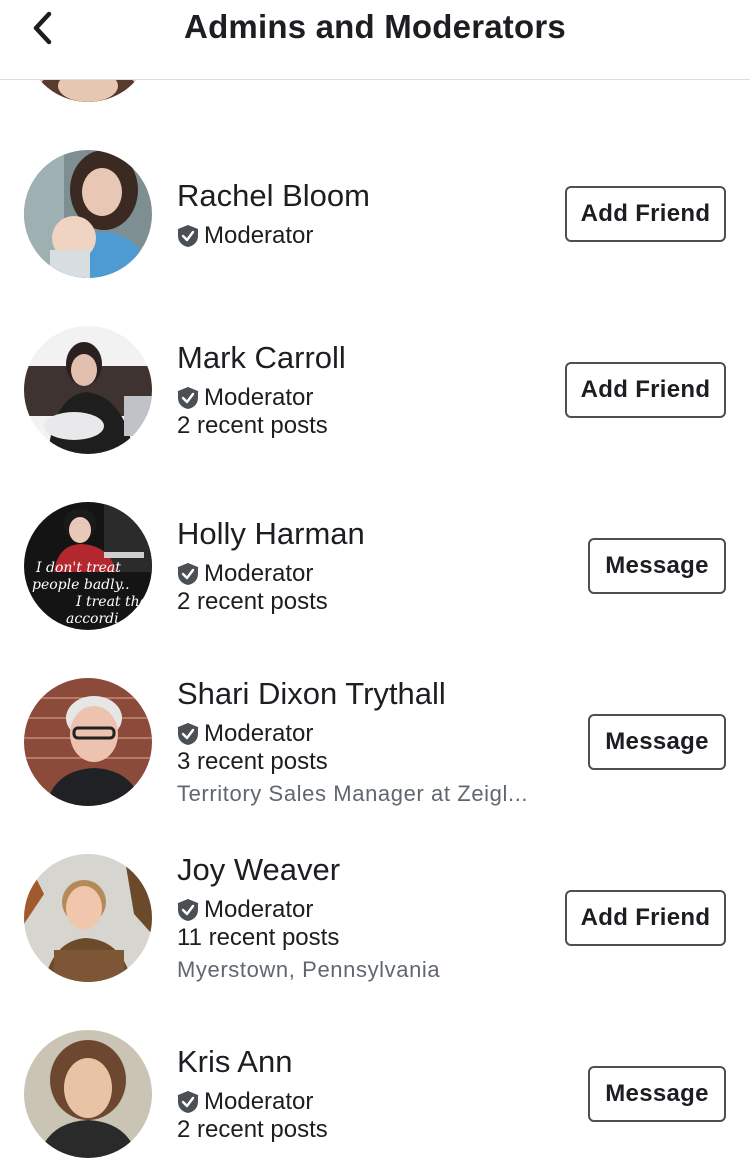 The width and height of the screenshot is (750, 1164). I want to click on member-name: Rachel Bloom, so click(273, 196).